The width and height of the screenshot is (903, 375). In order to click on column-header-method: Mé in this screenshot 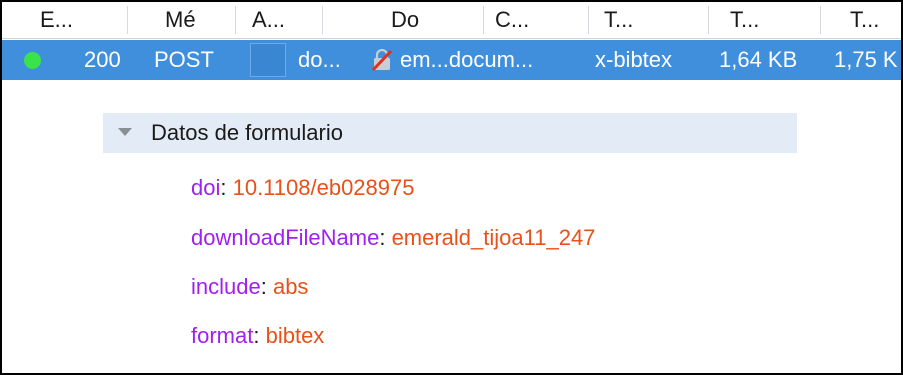, I will do `click(180, 20)`.